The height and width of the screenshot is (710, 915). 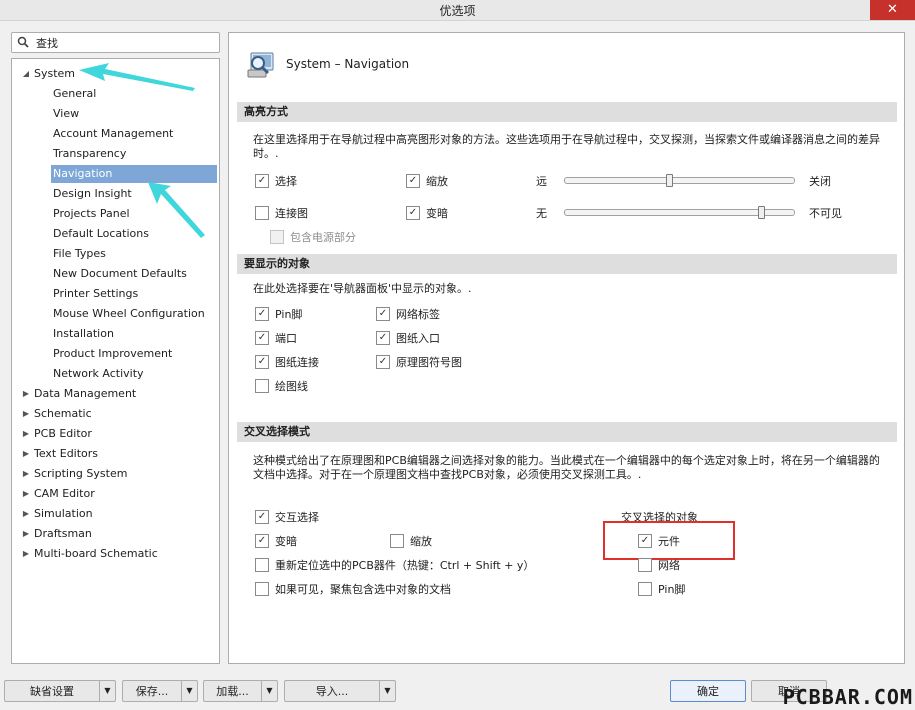 What do you see at coordinates (427, 213) in the screenshot?
I see `dim-checkbox: ✓ 变暗` at bounding box center [427, 213].